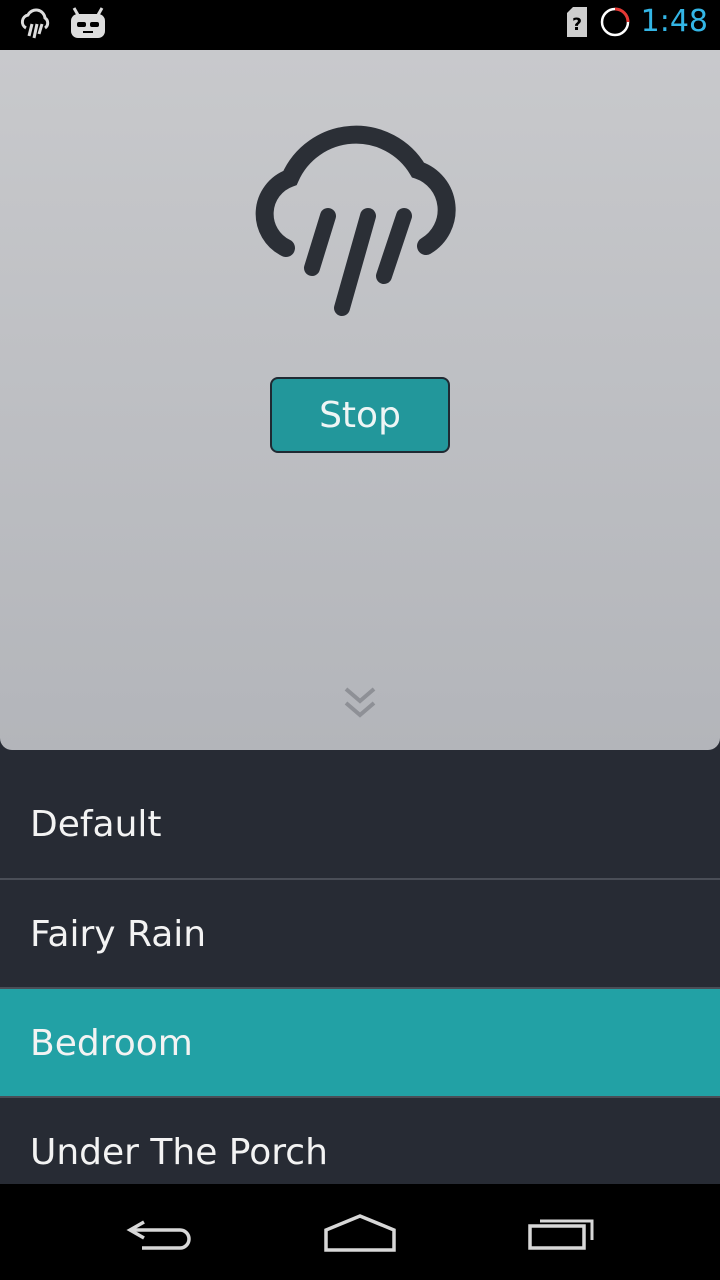  I want to click on list-item-label: Under The Porch, so click(179, 1152).